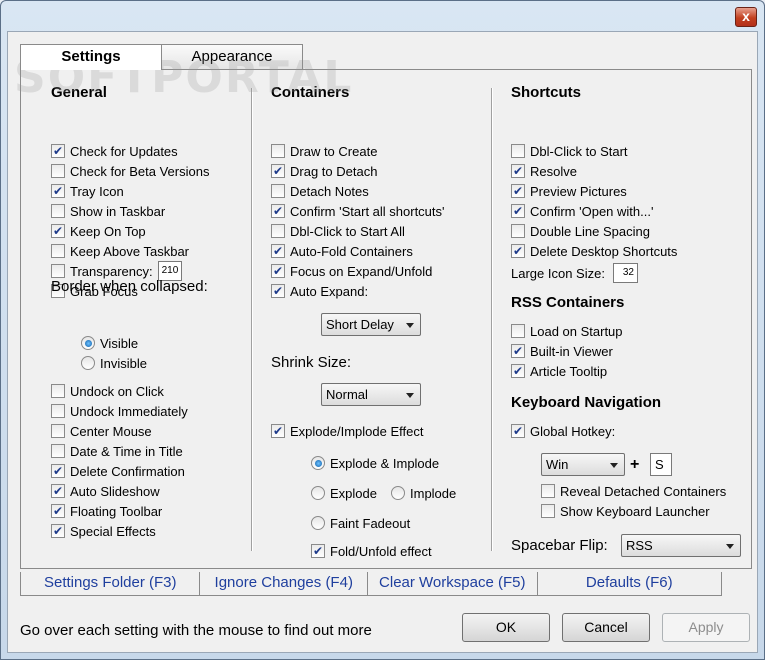 This screenshot has width=765, height=660. What do you see at coordinates (625, 273) in the screenshot?
I see `large-icon-size-input: 32` at bounding box center [625, 273].